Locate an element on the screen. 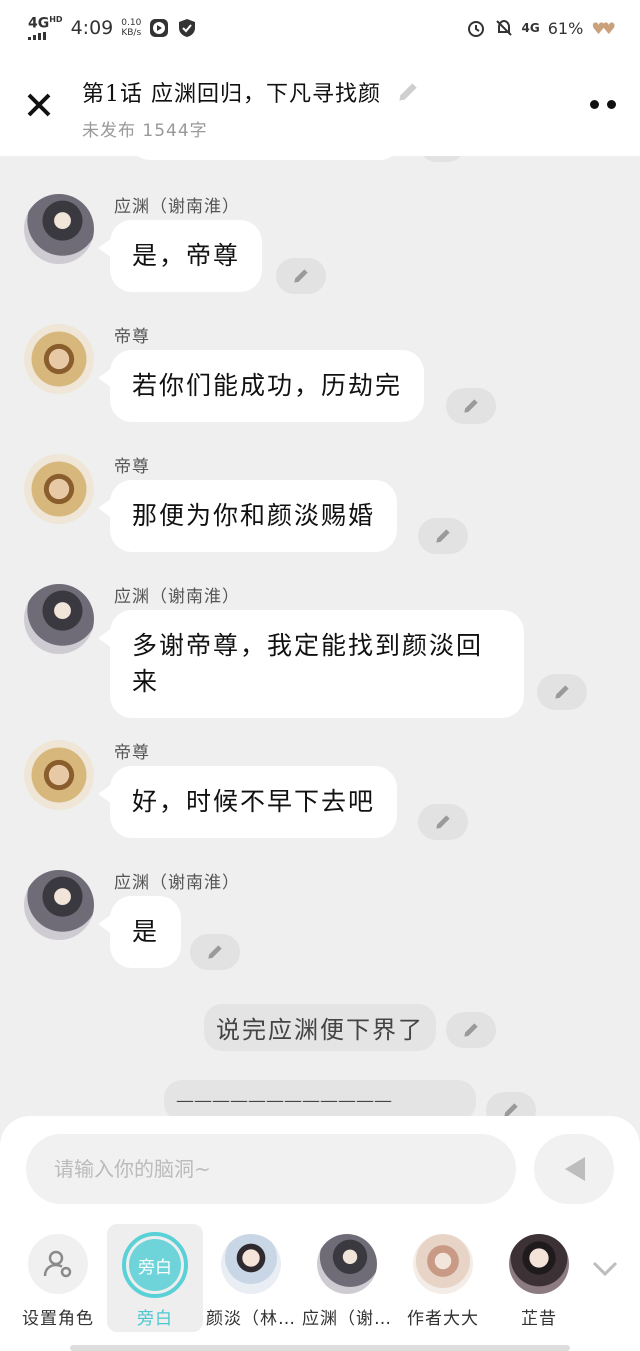 This screenshot has height=1351, width=640. net-speed-value: 0.10 is located at coordinates (131, 23).